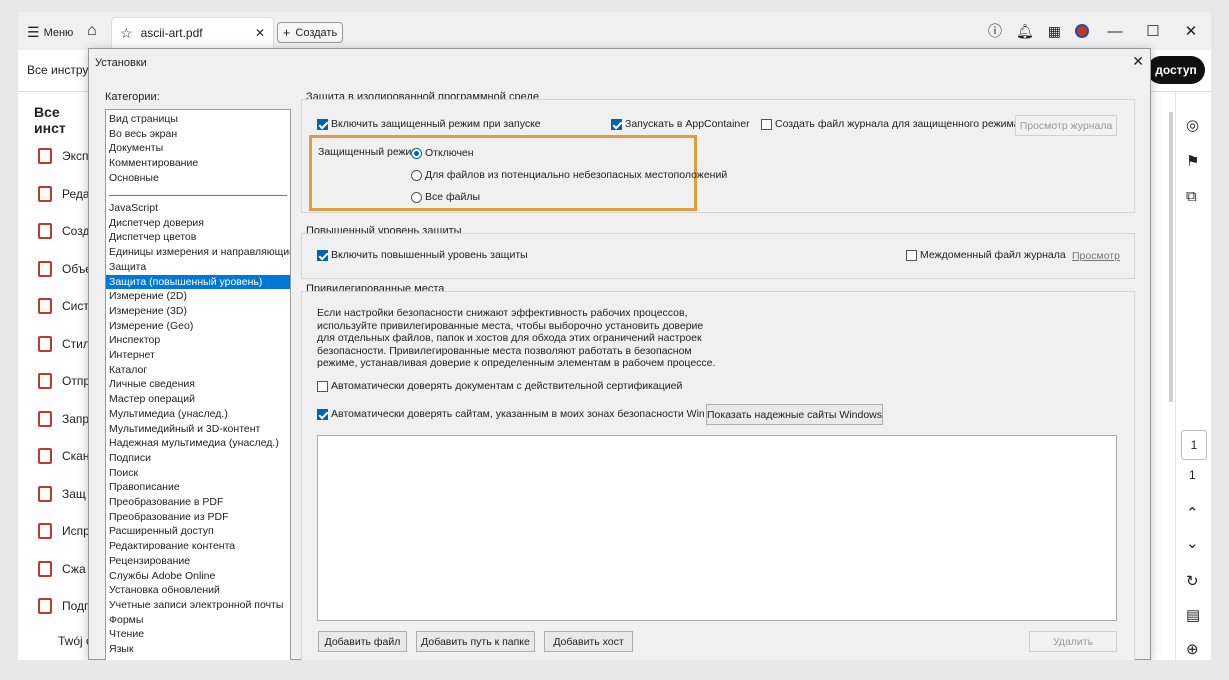 Image resolution: width=1229 pixels, height=680 pixels. Describe the element at coordinates (63, 306) in the screenshot. I see `tool-item: Сист` at that location.